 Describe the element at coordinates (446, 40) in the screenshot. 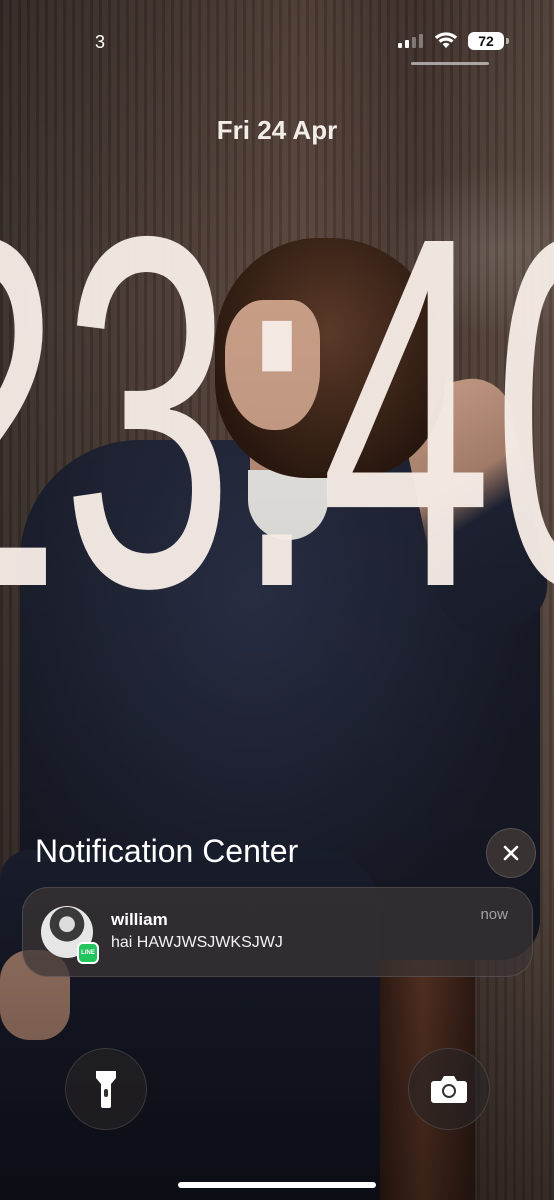

I see `wifi-icon` at that location.